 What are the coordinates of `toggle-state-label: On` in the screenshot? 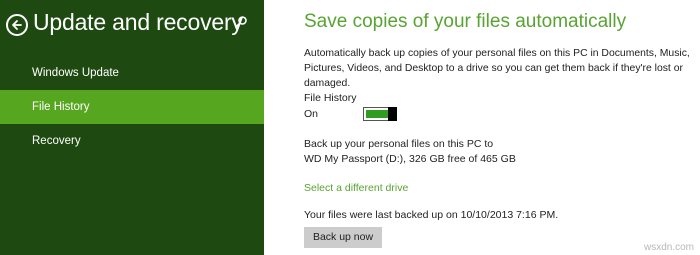 It's located at (311, 114).